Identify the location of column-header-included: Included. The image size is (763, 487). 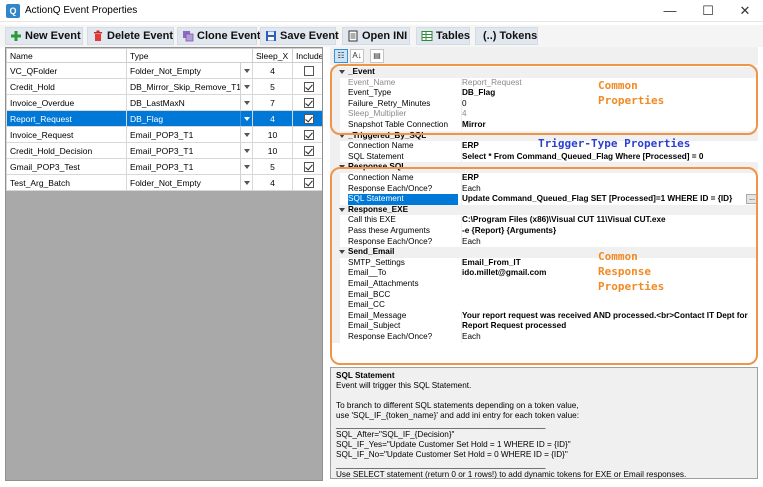
(307, 55).